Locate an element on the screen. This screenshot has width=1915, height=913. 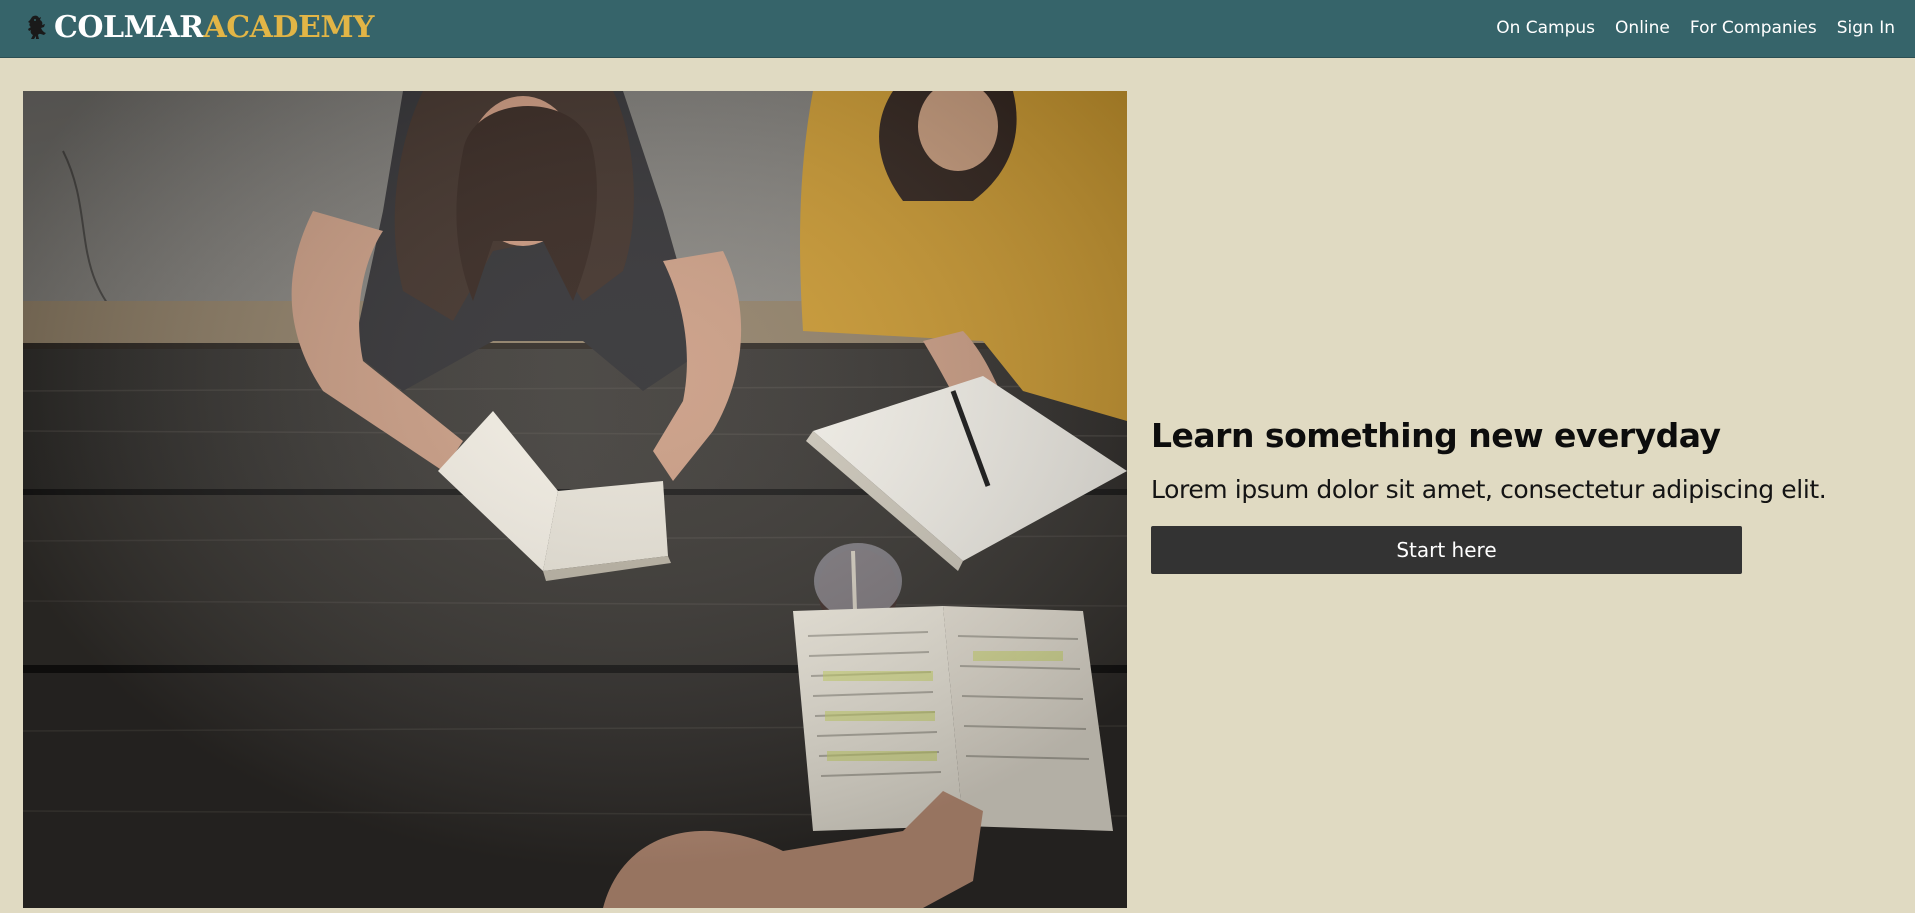
brand-name: COLMARACADEMY is located at coordinates (214, 28).